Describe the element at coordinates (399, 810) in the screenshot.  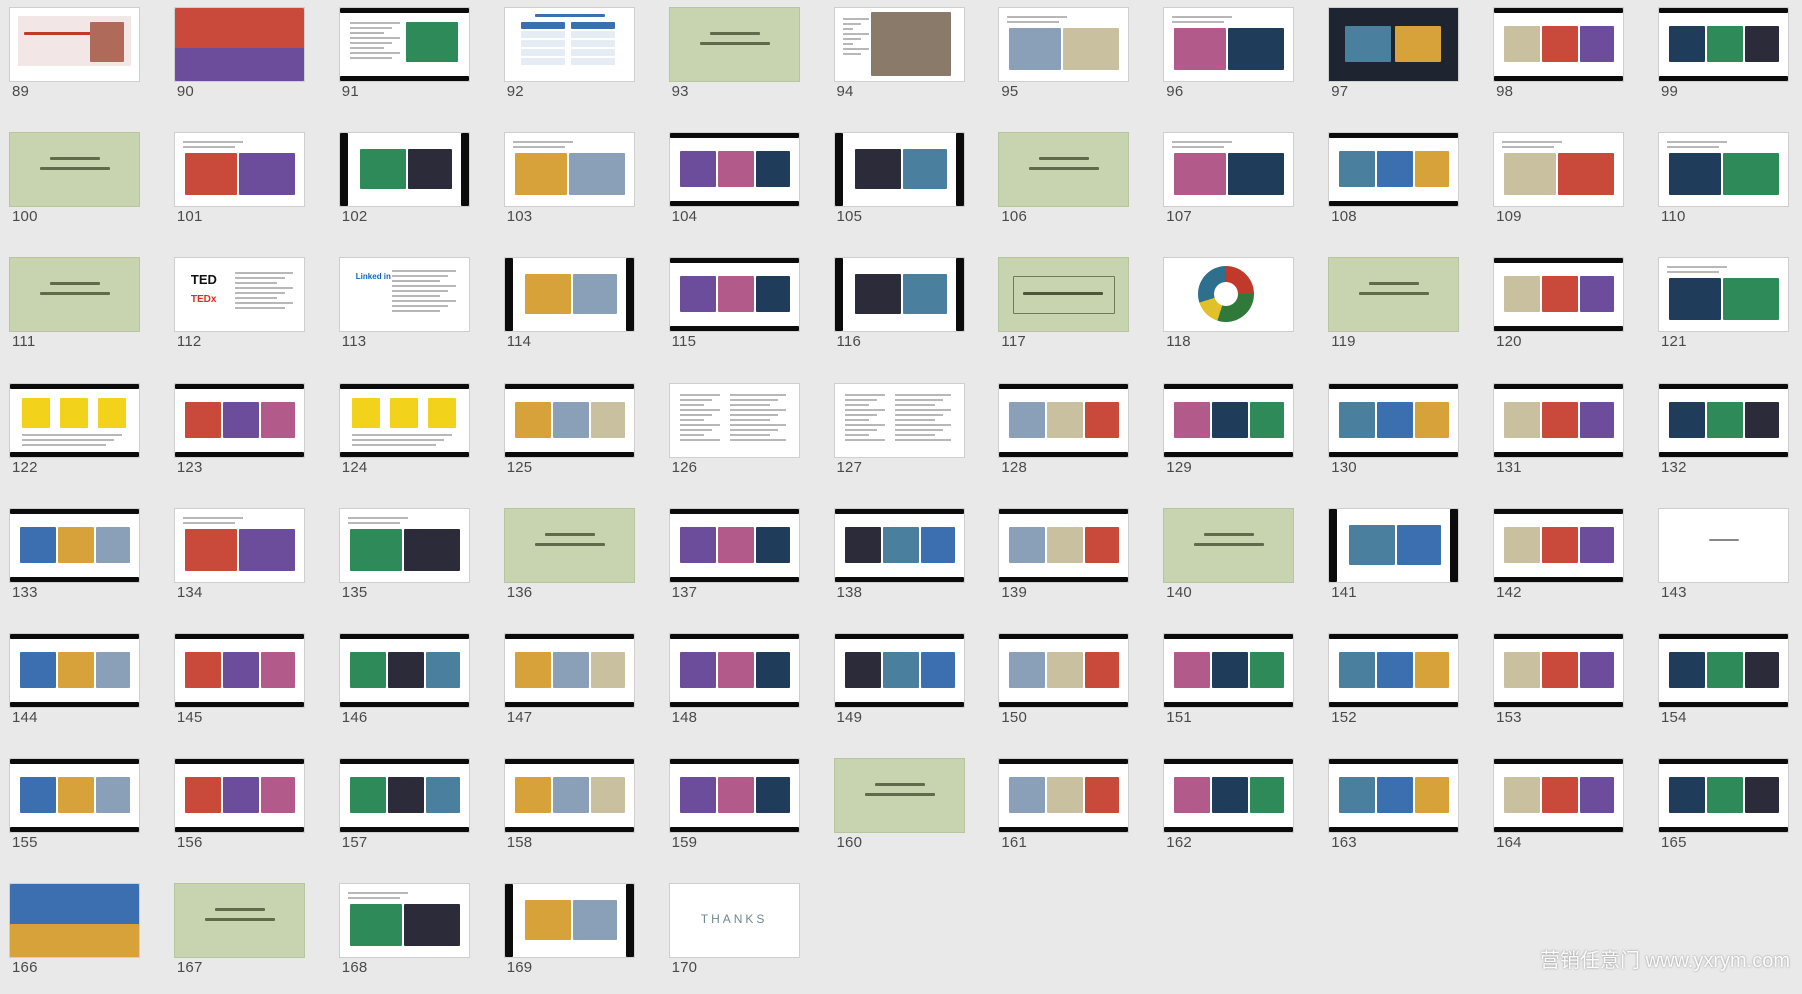
I see `slide-thumbnail-157: 157` at that location.